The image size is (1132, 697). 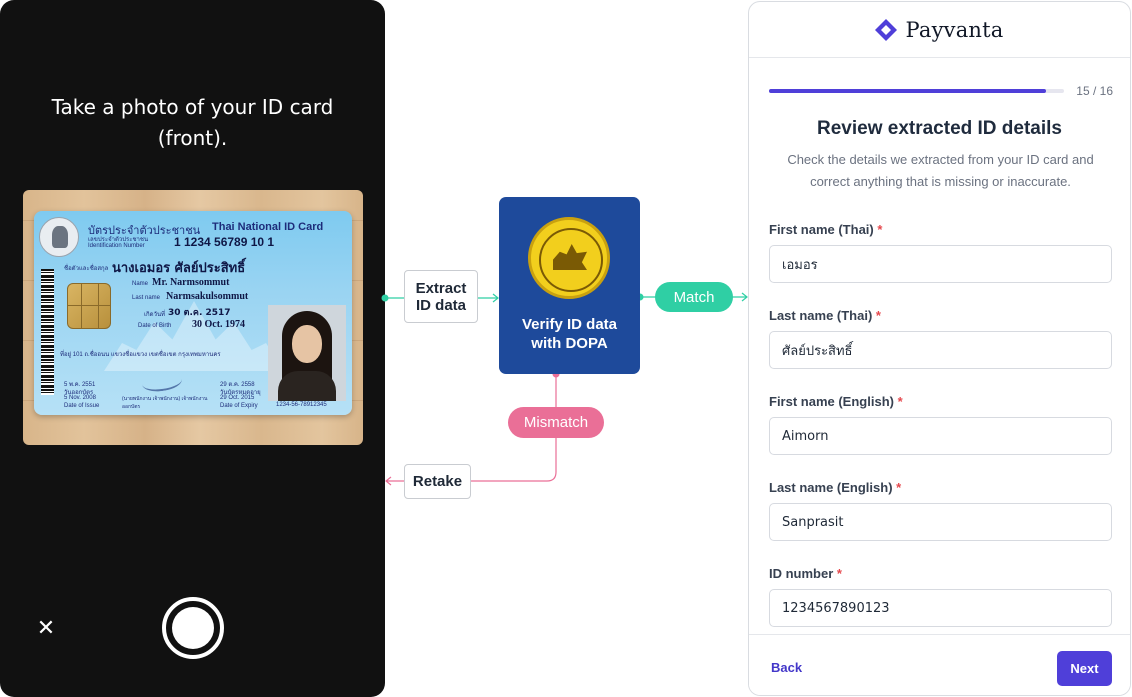 I want to click on card-chip-icon, so click(x=89, y=306).